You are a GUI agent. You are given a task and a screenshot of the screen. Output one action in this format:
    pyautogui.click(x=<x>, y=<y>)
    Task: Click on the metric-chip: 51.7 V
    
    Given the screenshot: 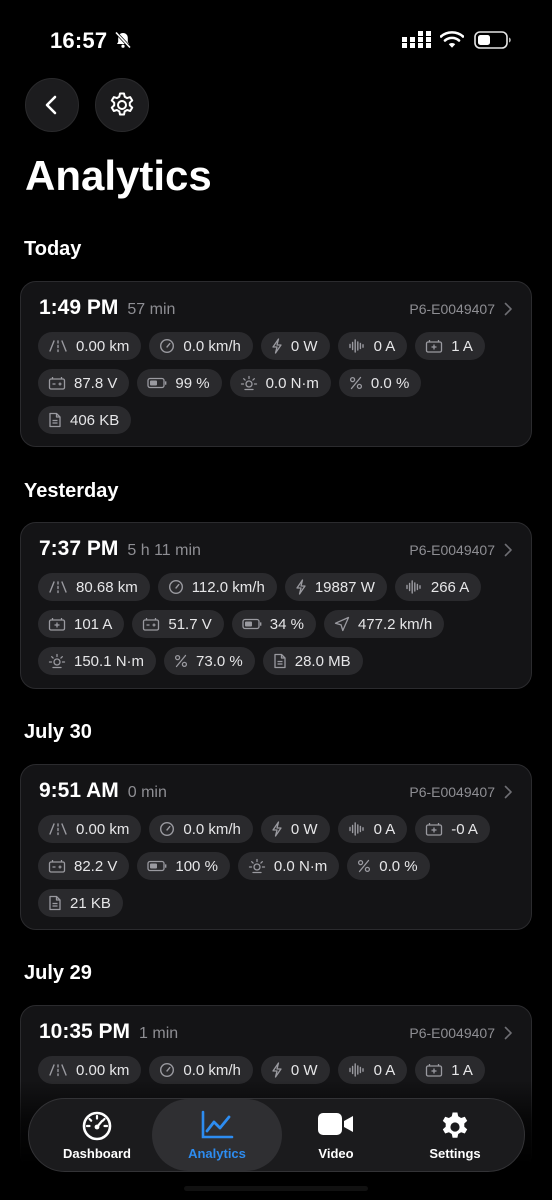 What is the action you would take?
    pyautogui.click(x=178, y=624)
    